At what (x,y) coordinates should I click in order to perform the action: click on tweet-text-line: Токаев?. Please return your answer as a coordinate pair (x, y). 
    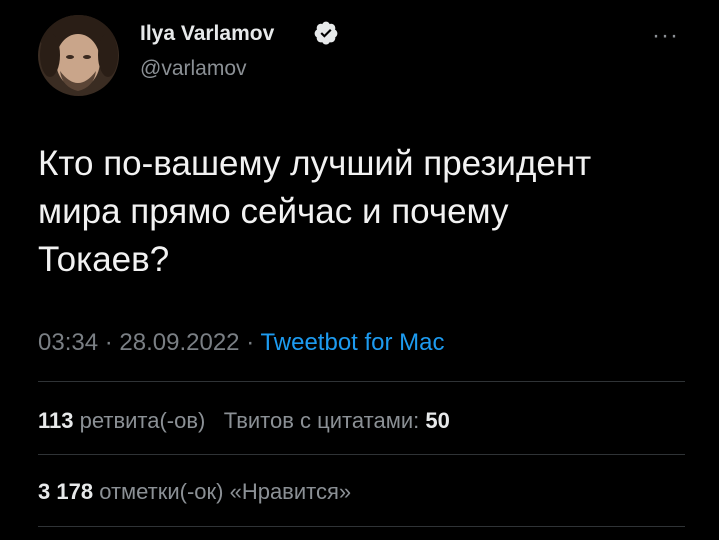
    Looking at the image, I should click on (104, 259).